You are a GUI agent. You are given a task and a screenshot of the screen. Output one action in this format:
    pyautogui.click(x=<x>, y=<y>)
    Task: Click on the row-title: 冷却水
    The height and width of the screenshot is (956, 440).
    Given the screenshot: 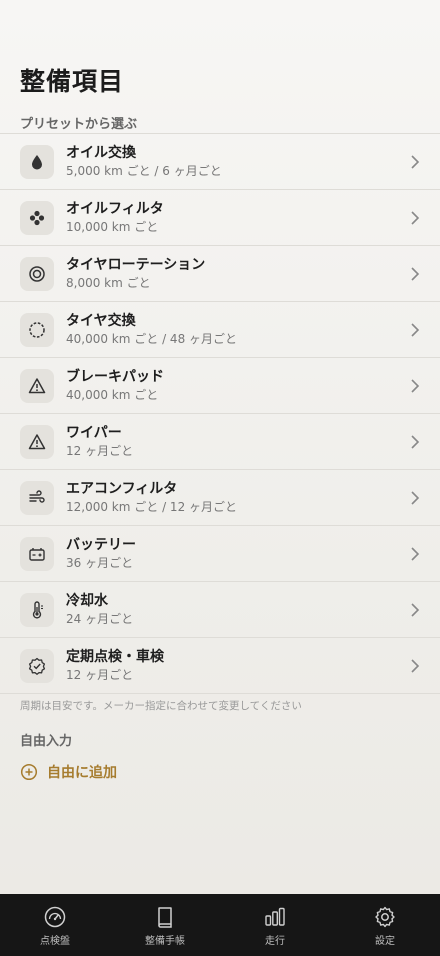 What is the action you would take?
    pyautogui.click(x=87, y=601)
    